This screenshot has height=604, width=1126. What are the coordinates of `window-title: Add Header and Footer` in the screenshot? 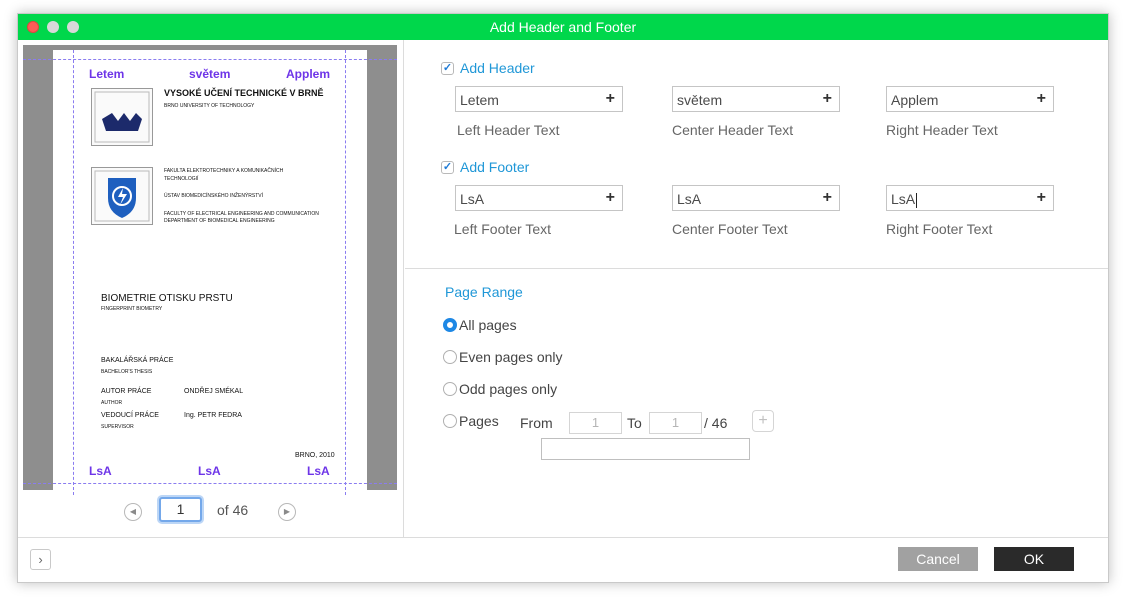 It's located at (563, 27).